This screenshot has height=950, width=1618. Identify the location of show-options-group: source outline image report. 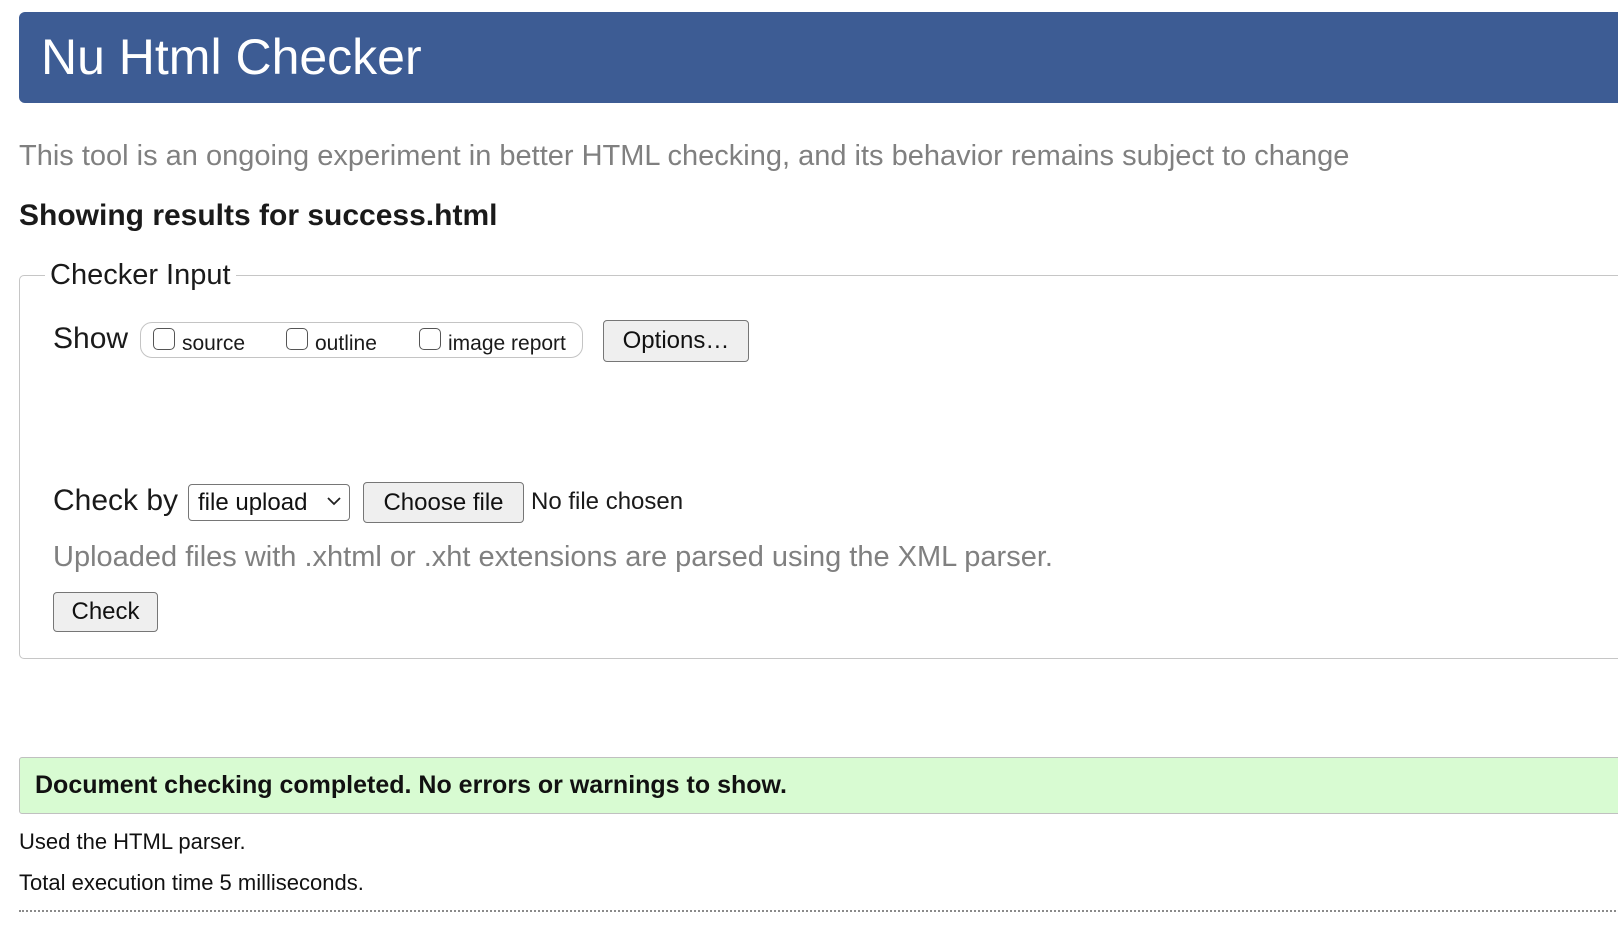
(361, 340).